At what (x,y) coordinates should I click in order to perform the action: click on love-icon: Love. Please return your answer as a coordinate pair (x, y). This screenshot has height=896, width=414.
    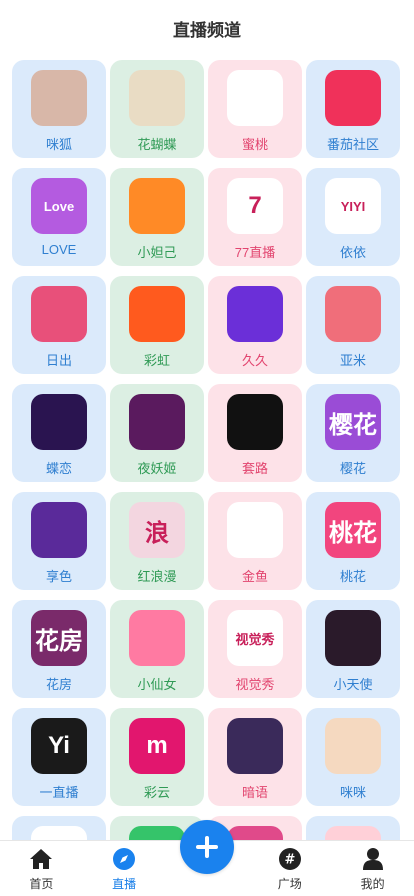
    Looking at the image, I should click on (59, 206).